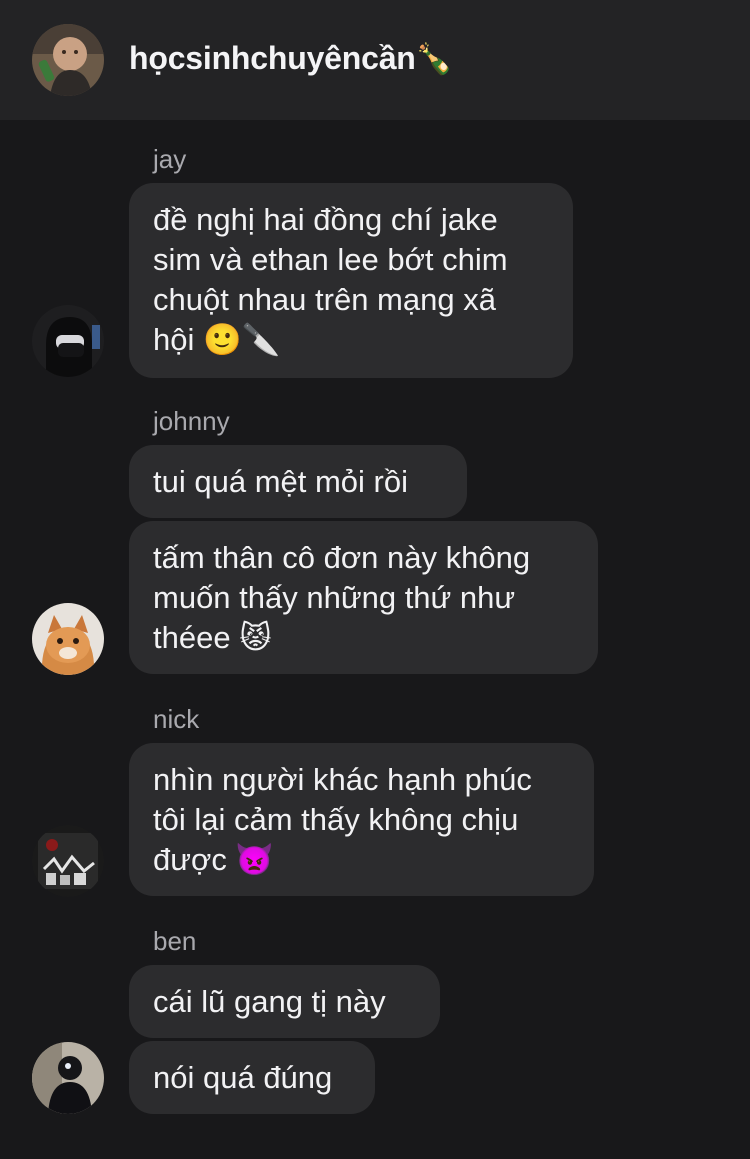 The height and width of the screenshot is (1159, 750). I want to click on sender-name: ben, so click(175, 941).